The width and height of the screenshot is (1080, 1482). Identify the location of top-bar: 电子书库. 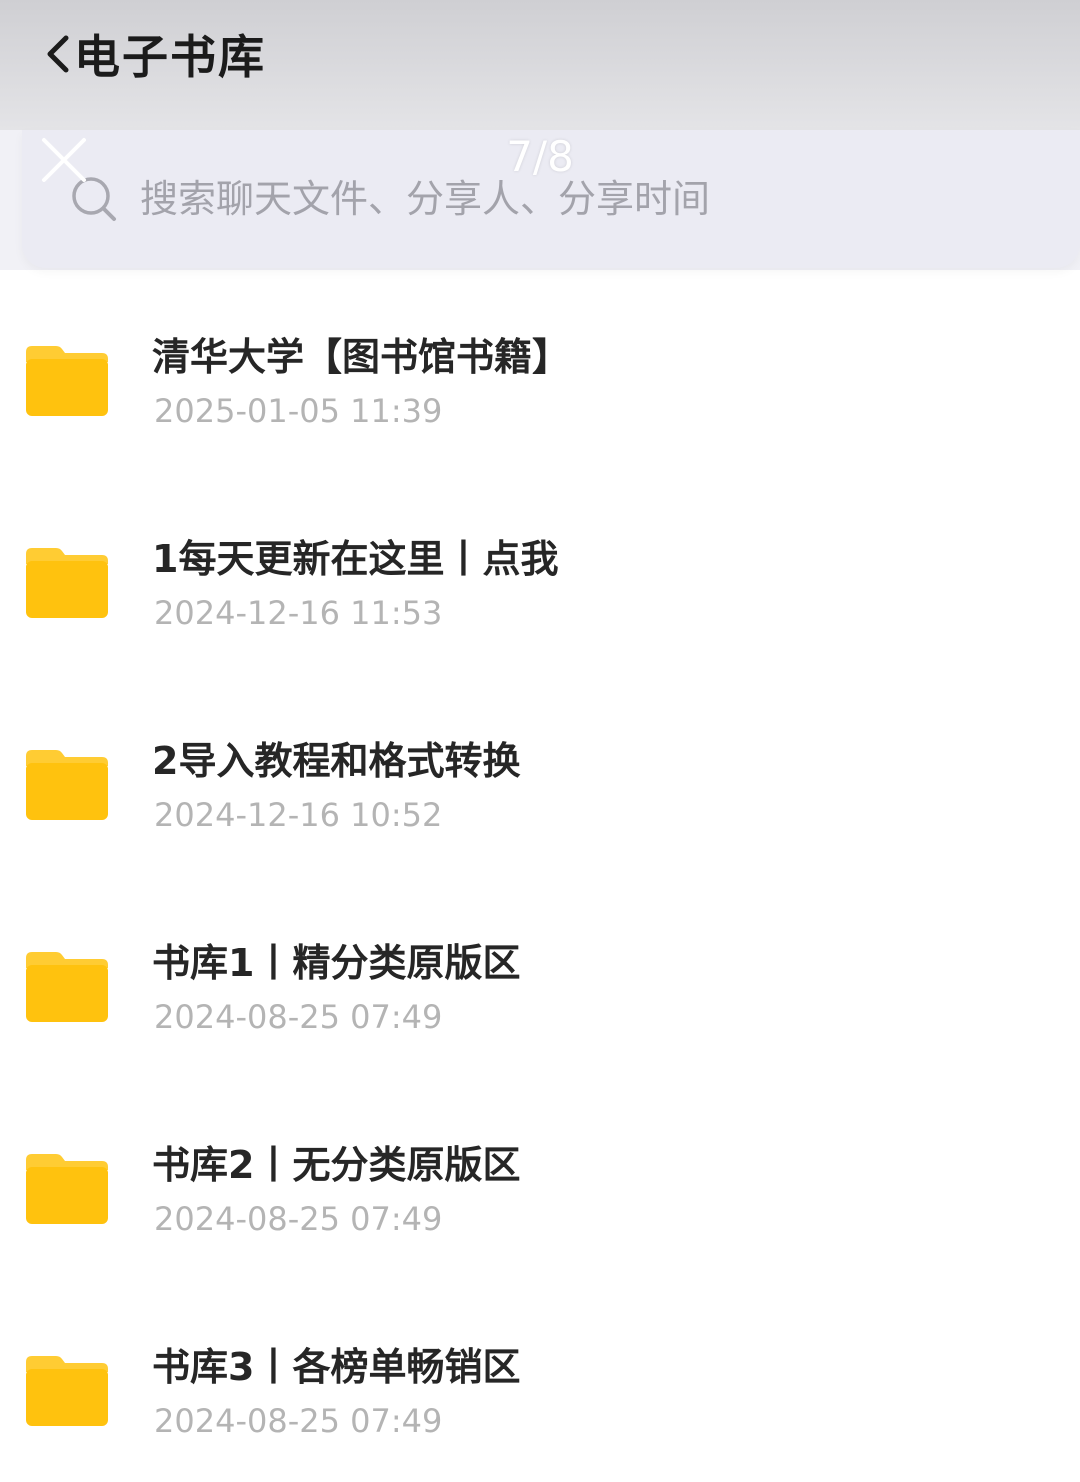
(540, 65).